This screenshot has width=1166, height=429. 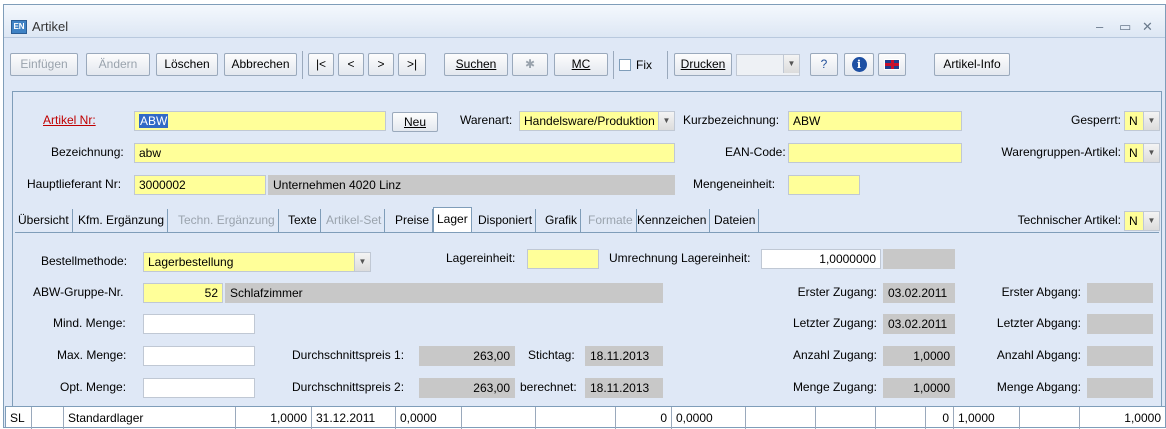 I want to click on info-button: i, so click(x=859, y=64).